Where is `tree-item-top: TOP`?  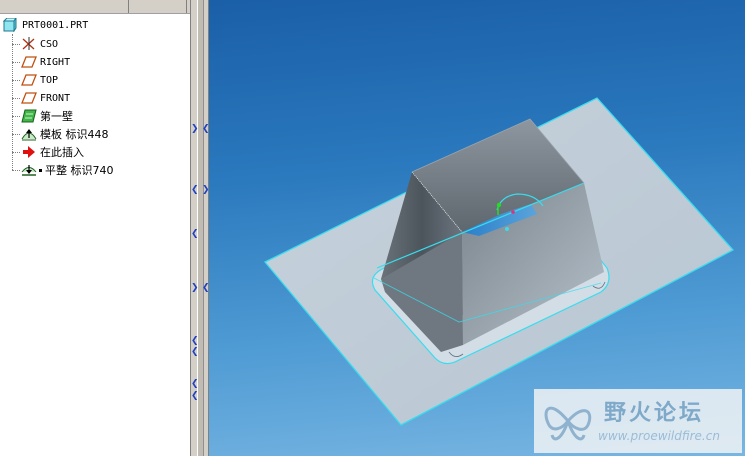
tree-item-top: TOP is located at coordinates (39, 80).